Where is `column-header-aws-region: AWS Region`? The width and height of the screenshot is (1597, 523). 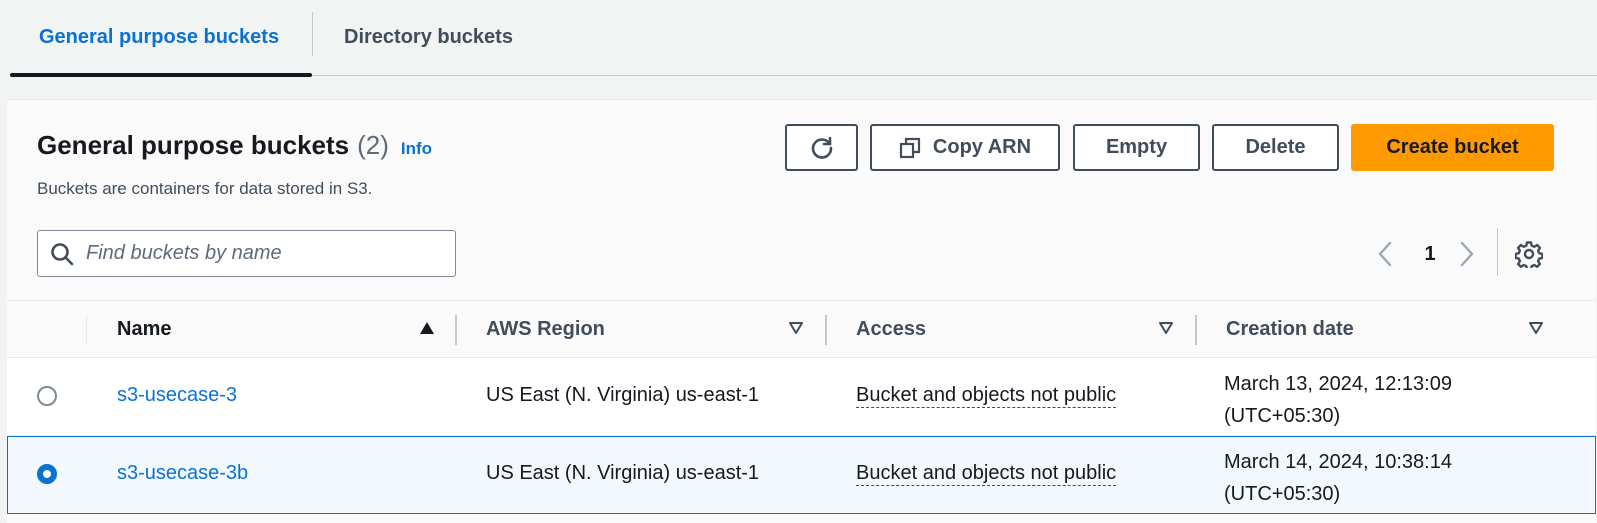 column-header-aws-region: AWS Region is located at coordinates (545, 329).